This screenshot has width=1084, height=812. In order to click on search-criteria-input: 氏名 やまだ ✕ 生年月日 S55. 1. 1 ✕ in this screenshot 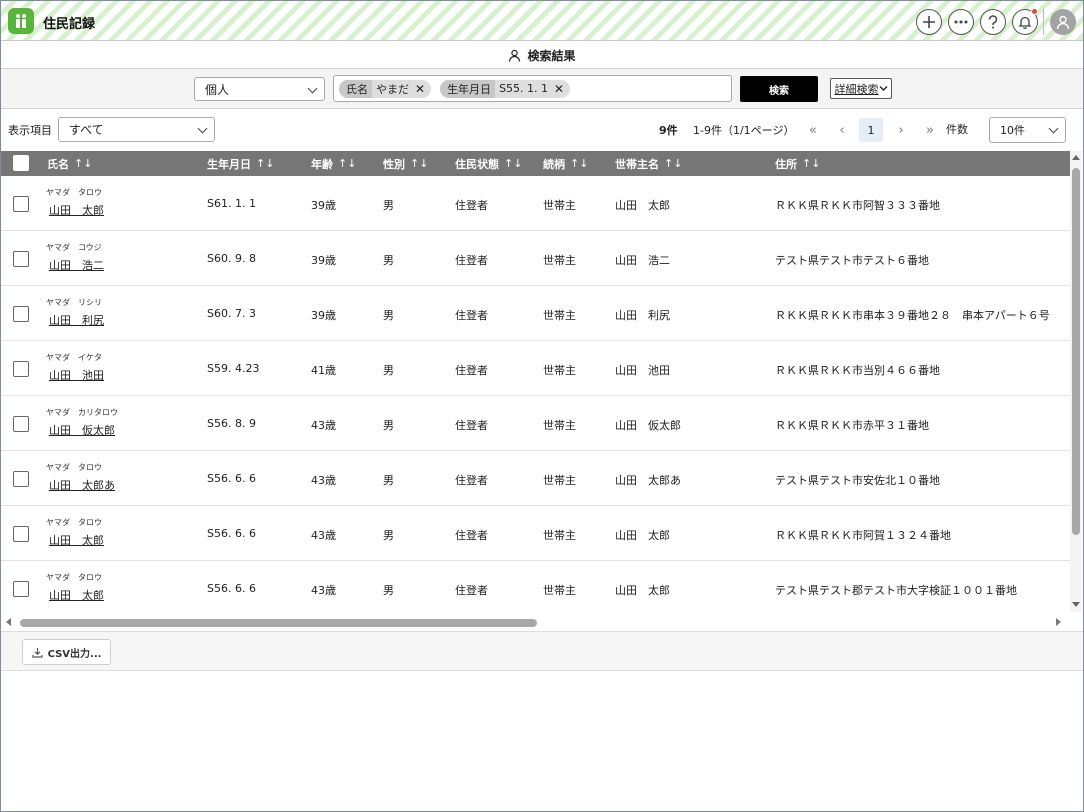, I will do `click(532, 88)`.